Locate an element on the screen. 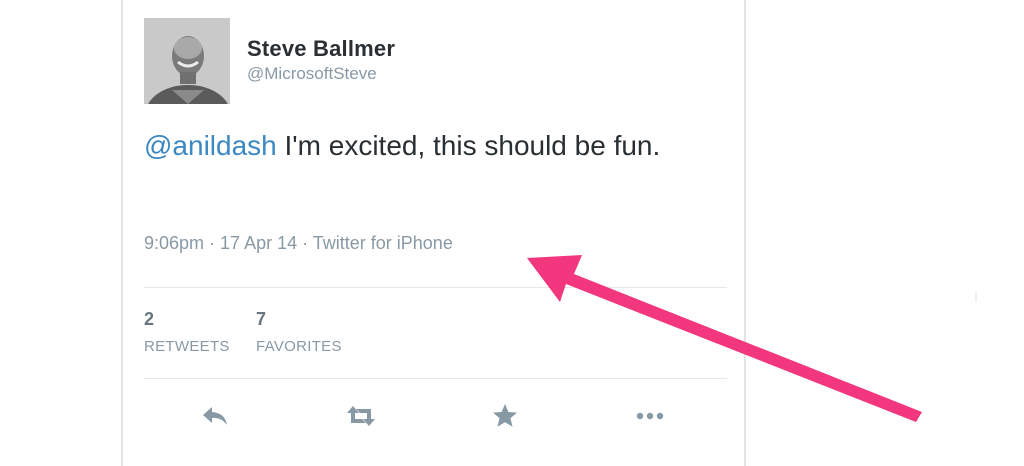  favorites-count: 7 is located at coordinates (261, 319).